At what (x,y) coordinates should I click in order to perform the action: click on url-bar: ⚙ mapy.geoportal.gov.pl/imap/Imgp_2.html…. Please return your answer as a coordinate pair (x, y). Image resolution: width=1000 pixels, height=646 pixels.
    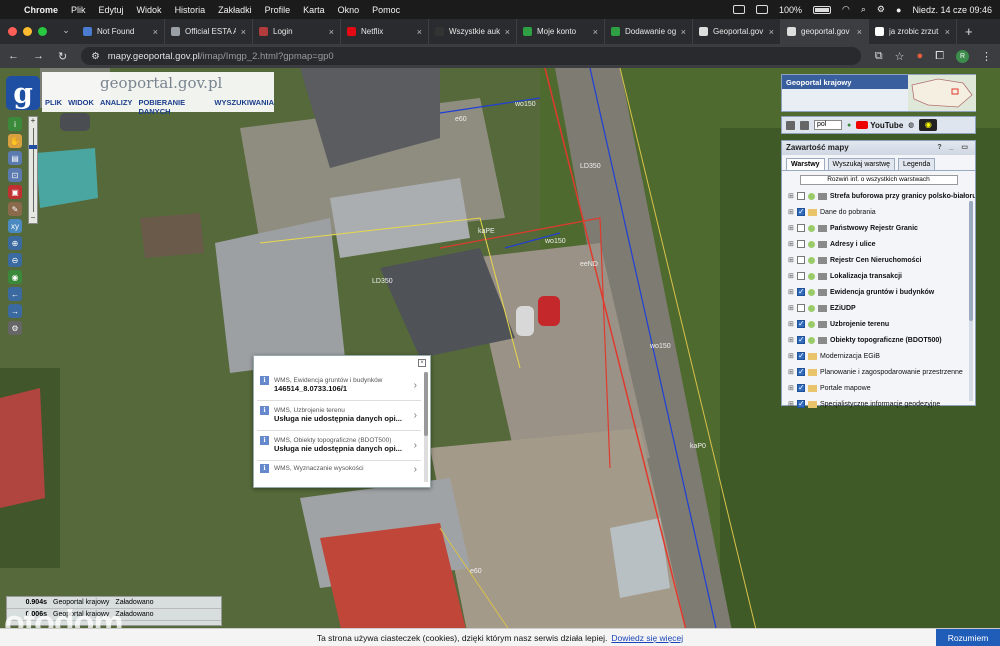
    Looking at the image, I should click on (471, 56).